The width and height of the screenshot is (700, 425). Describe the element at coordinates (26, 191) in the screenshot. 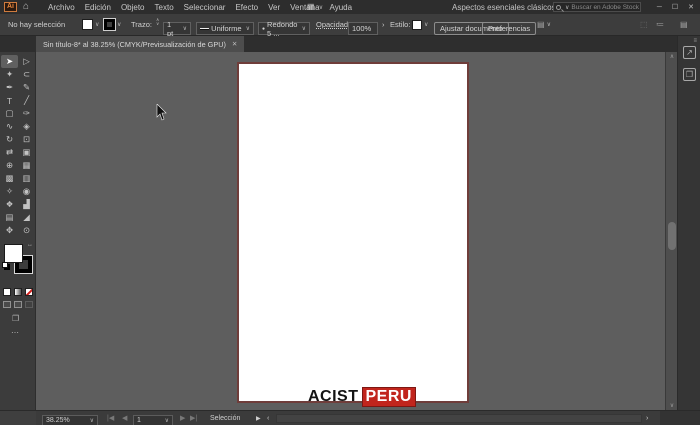

I see `blend-tool: ◉` at that location.